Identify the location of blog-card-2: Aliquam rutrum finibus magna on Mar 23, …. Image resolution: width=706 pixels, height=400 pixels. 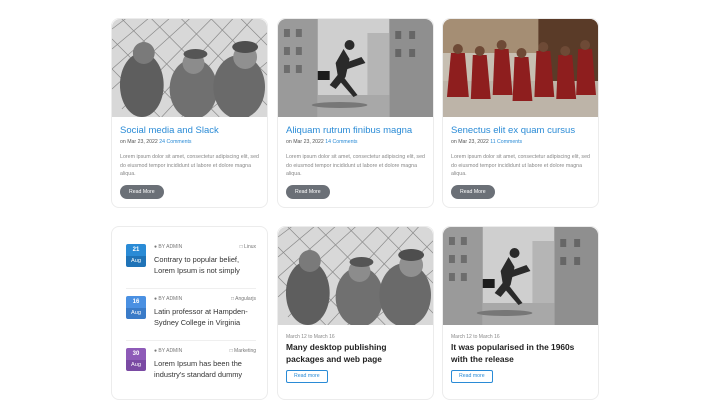
(355, 113).